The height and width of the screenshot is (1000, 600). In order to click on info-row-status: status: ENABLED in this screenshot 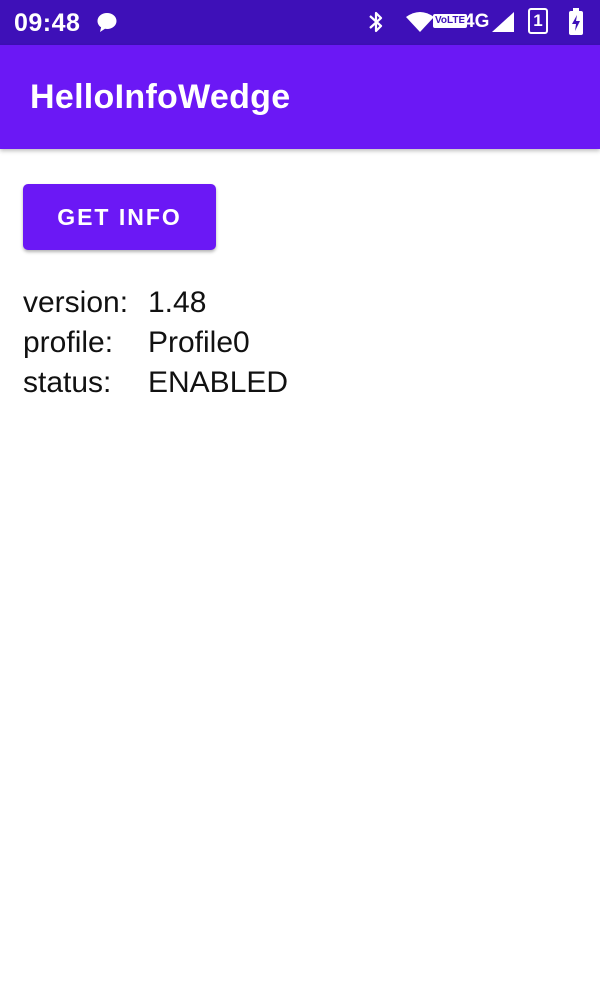, I will do `click(155, 384)`.